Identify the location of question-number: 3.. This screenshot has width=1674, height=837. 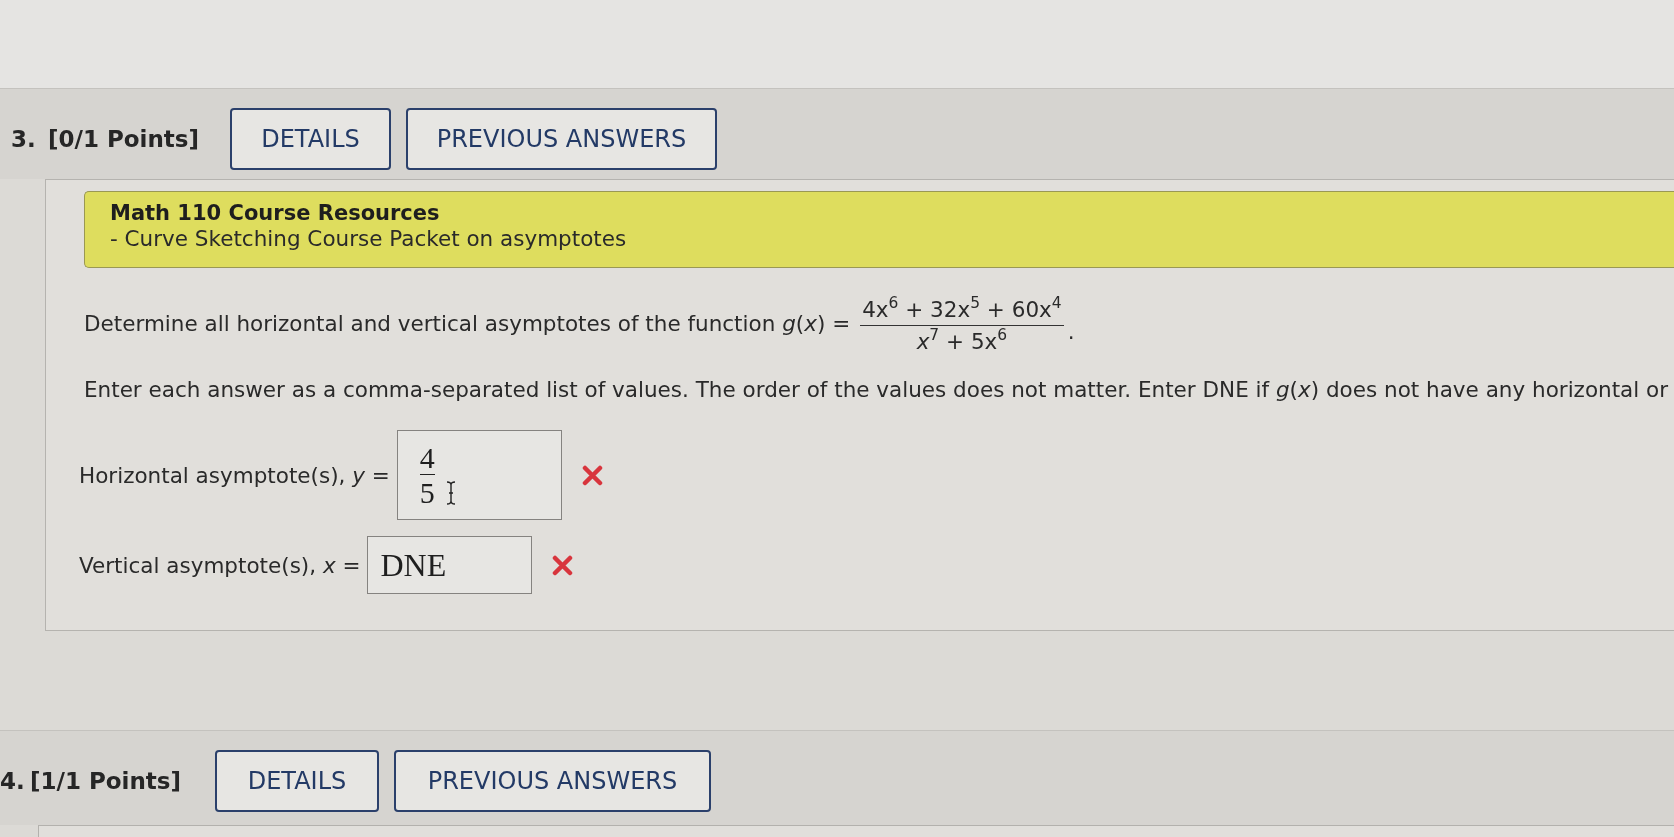
(24, 139).